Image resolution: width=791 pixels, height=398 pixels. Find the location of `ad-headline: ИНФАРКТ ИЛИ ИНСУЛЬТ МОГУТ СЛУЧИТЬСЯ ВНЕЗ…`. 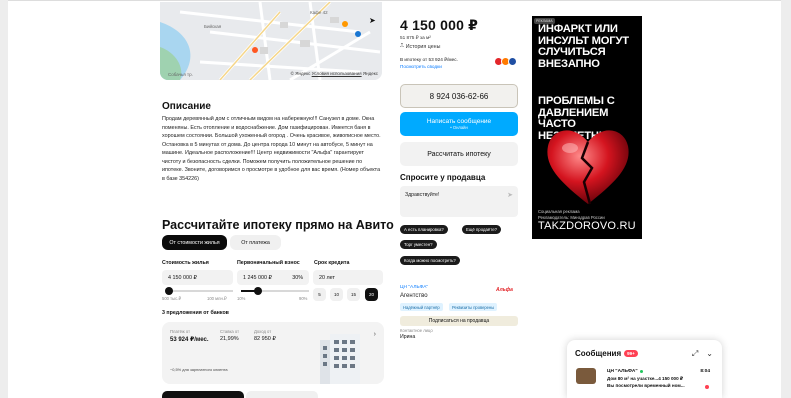

ad-headline: ИНФАРКТ ИЛИ ИНСУЛЬТ МОГУТ СЛУЧИТЬСЯ ВНЕЗ… is located at coordinates (583, 46).